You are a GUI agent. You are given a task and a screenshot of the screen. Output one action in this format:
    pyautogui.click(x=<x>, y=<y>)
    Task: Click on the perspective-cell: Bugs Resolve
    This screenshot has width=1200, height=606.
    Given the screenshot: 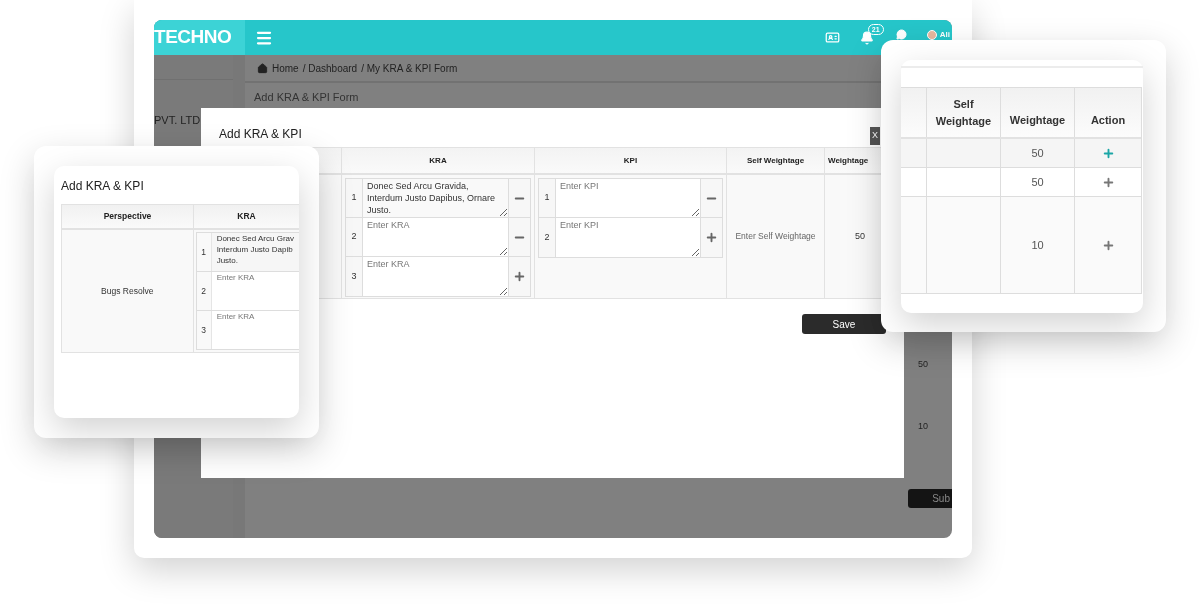 What is the action you would take?
    pyautogui.click(x=127, y=291)
    